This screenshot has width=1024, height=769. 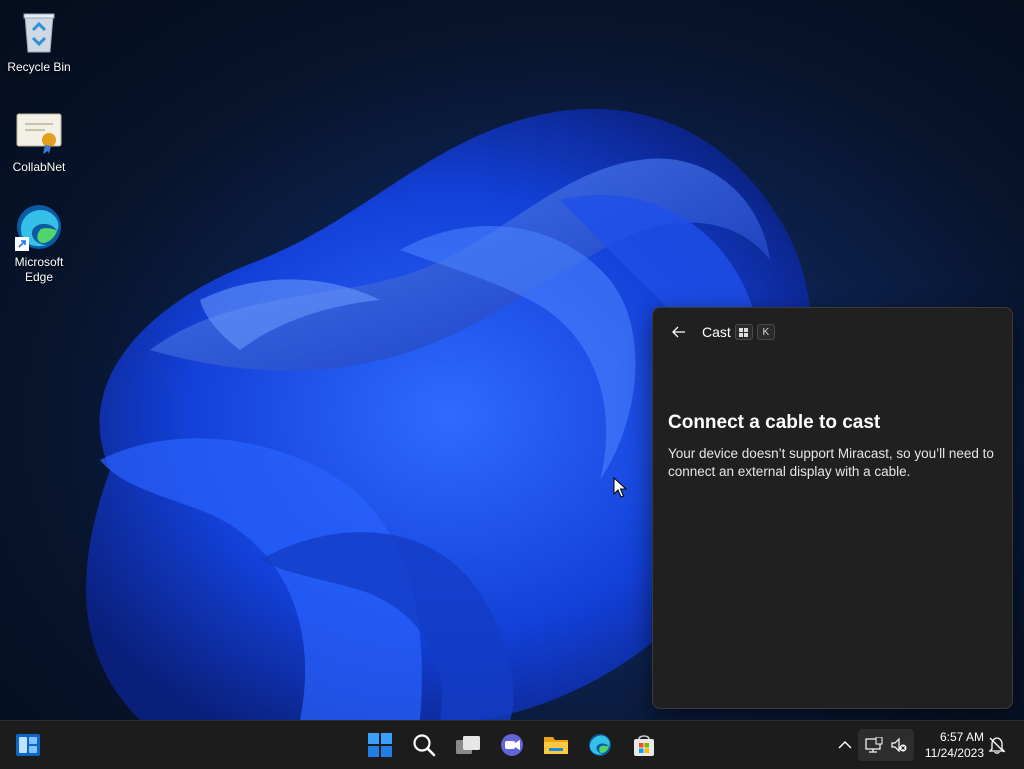 I want to click on chat-icon, so click(x=512, y=745).